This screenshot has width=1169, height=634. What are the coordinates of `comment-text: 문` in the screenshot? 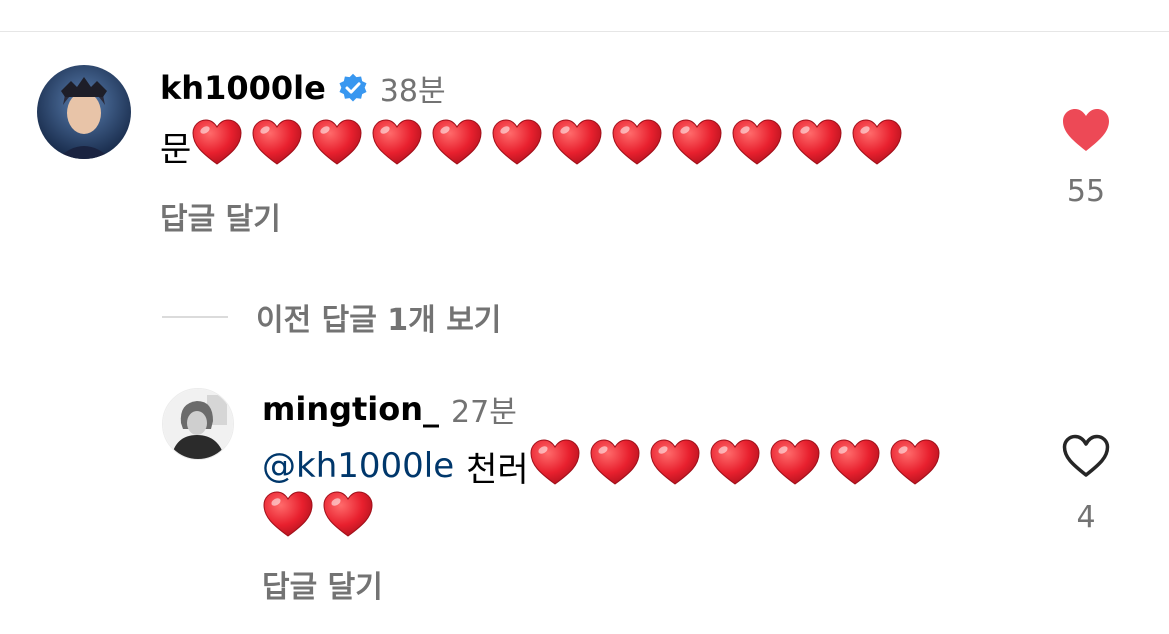 It's located at (535, 146).